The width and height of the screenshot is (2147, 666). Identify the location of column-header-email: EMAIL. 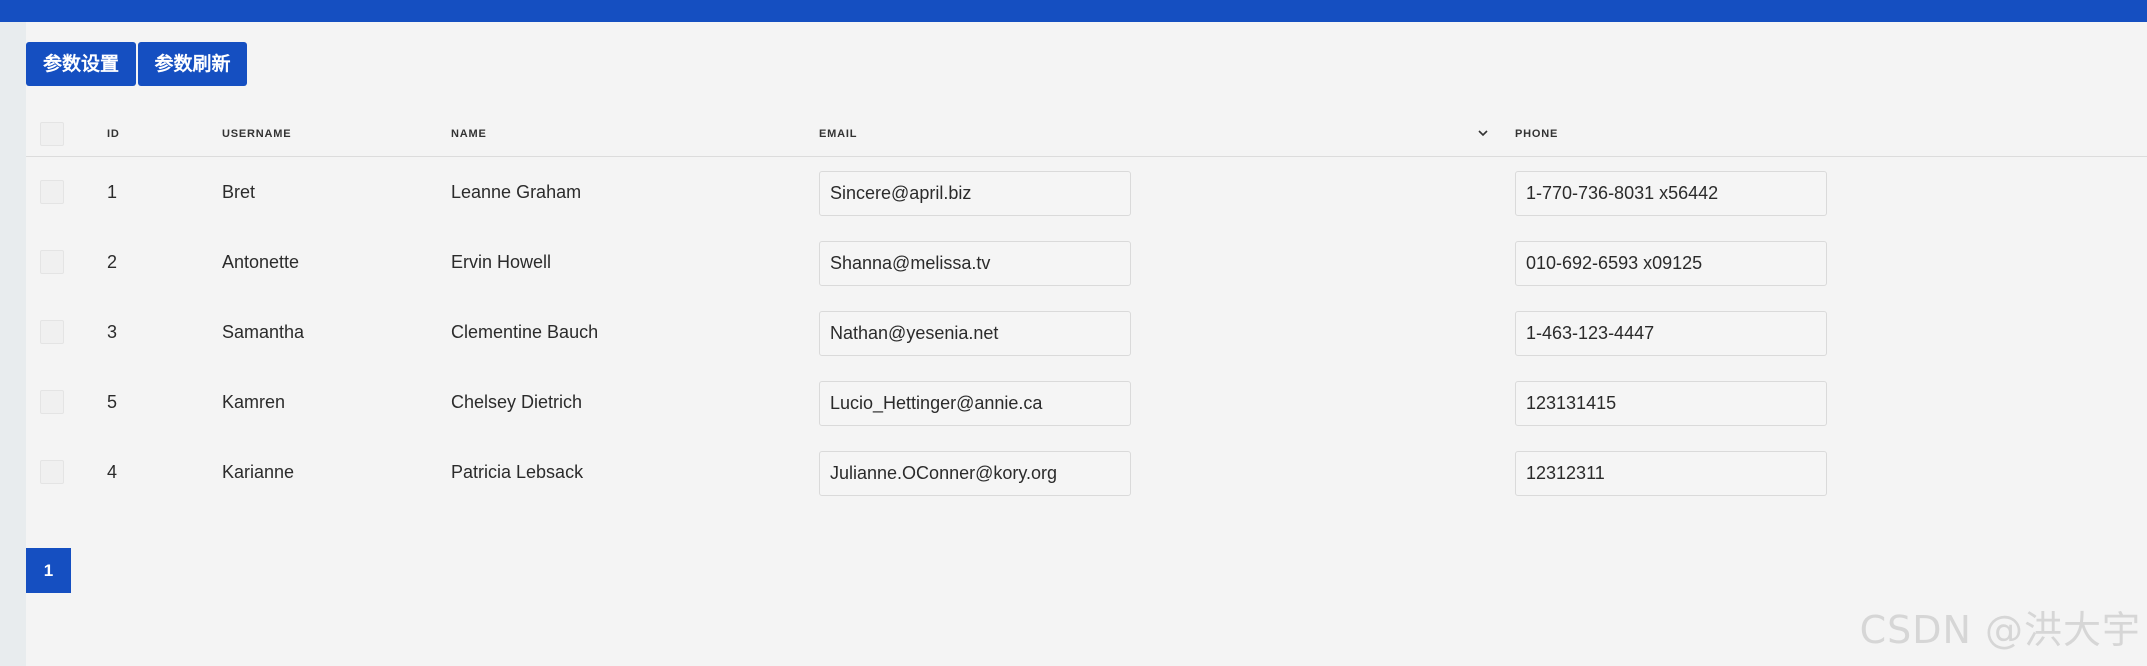
(838, 134).